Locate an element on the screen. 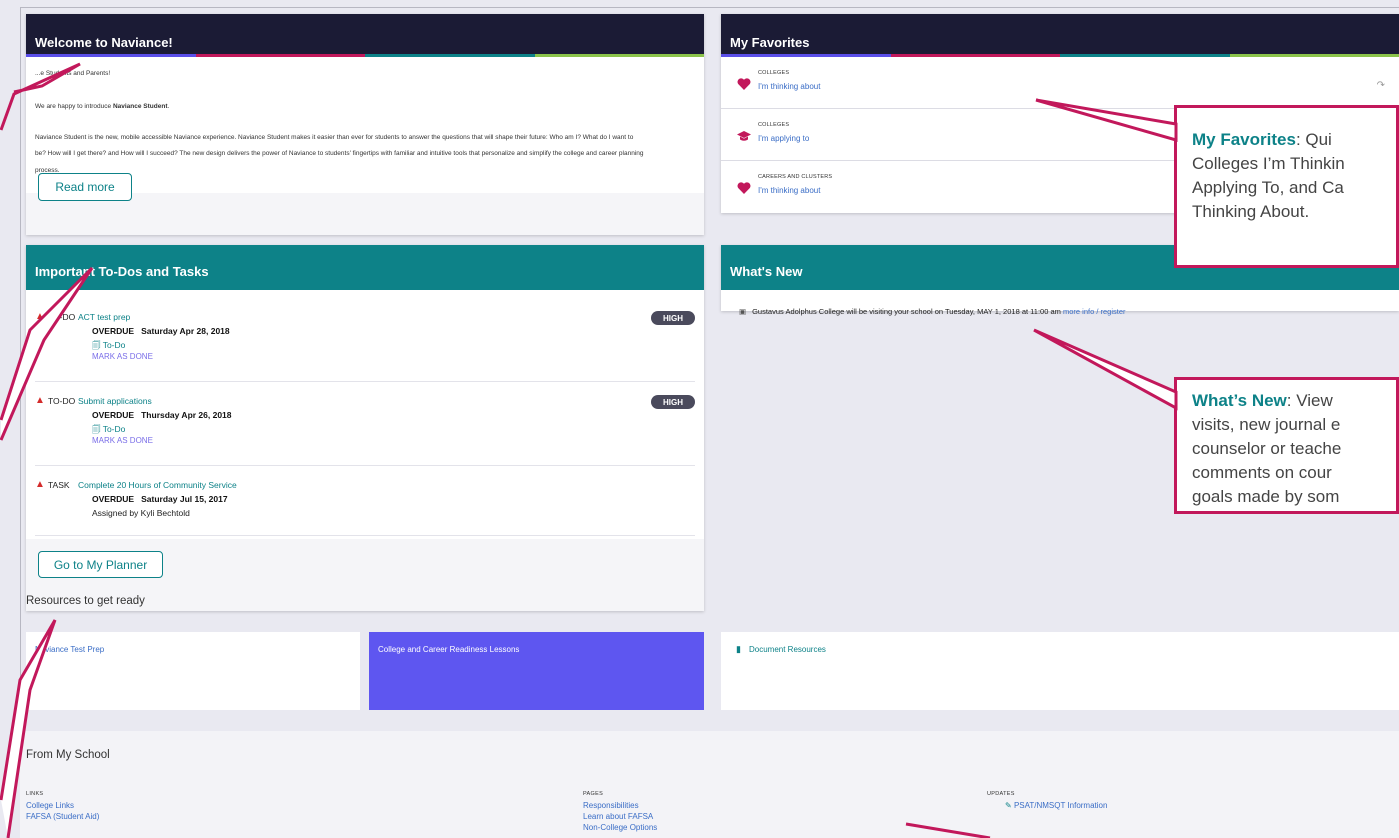 This screenshot has height=838, width=1399. footer-link-label: PSAT/NMSQT Information is located at coordinates (1060, 805).